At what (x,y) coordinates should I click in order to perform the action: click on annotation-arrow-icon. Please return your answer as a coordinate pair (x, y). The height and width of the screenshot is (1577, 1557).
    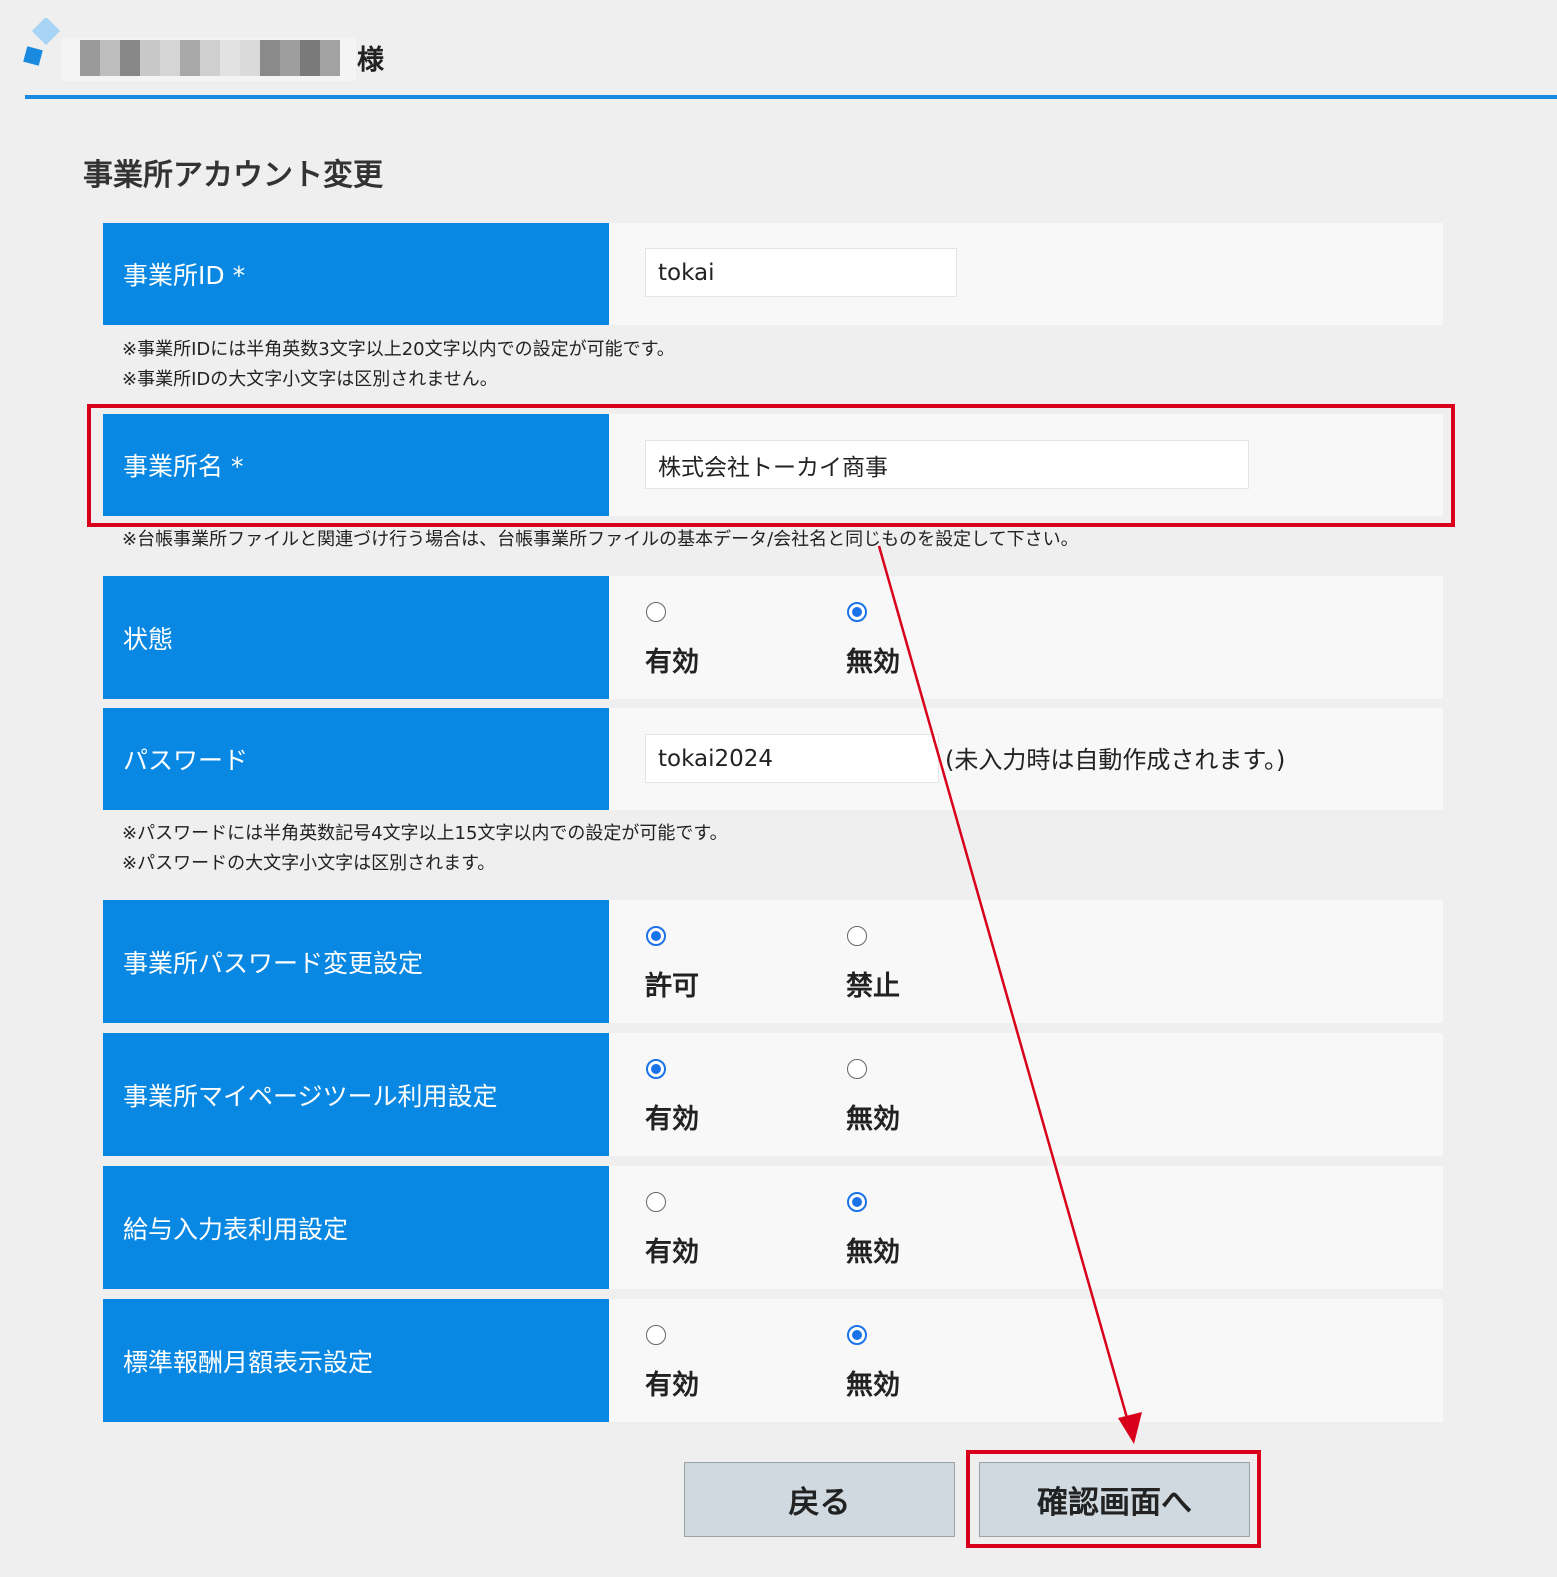
    Looking at the image, I should click on (1009, 994).